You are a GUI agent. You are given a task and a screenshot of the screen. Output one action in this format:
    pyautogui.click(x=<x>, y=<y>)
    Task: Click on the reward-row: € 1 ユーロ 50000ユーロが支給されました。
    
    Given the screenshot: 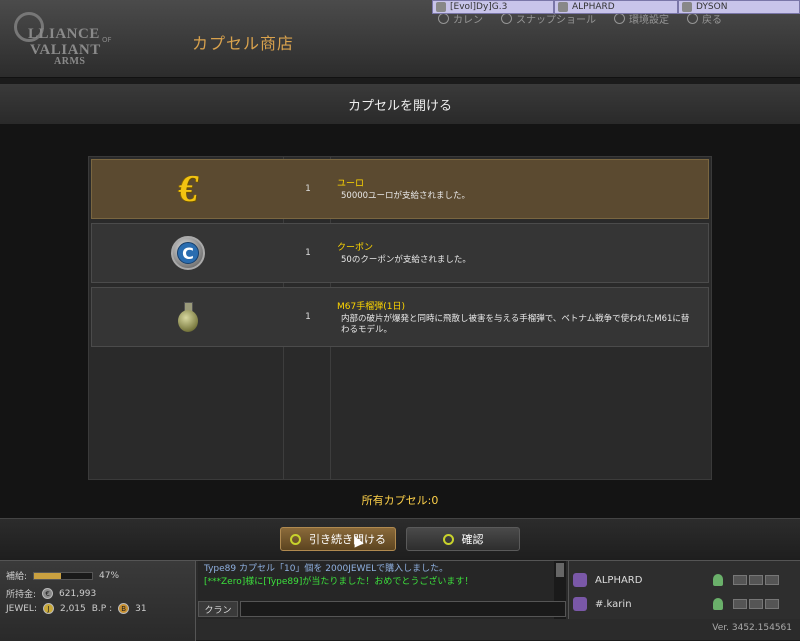 What is the action you would take?
    pyautogui.click(x=400, y=189)
    